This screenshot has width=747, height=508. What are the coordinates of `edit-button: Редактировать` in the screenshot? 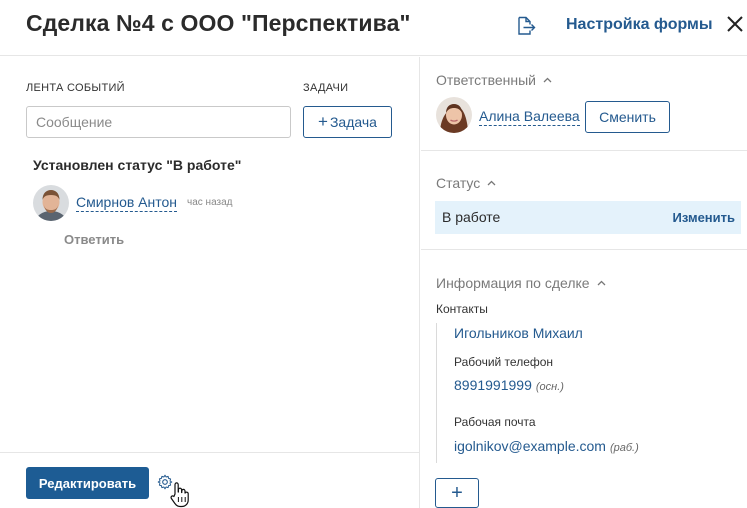 It's located at (87, 483).